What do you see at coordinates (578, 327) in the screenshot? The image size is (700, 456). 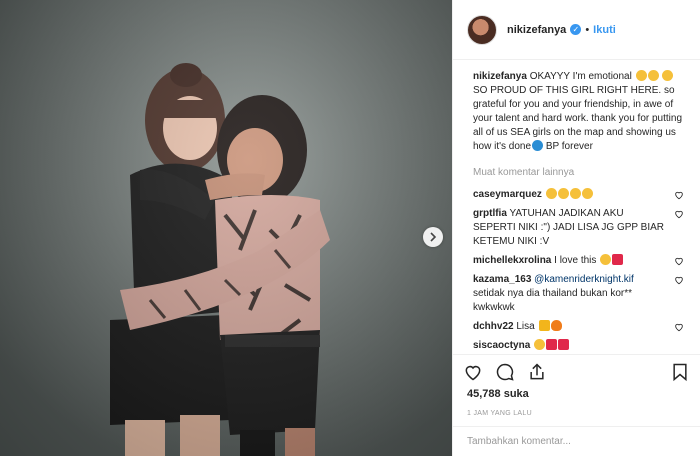 I see `comment-item: dchhv22 Lisa` at bounding box center [578, 327].